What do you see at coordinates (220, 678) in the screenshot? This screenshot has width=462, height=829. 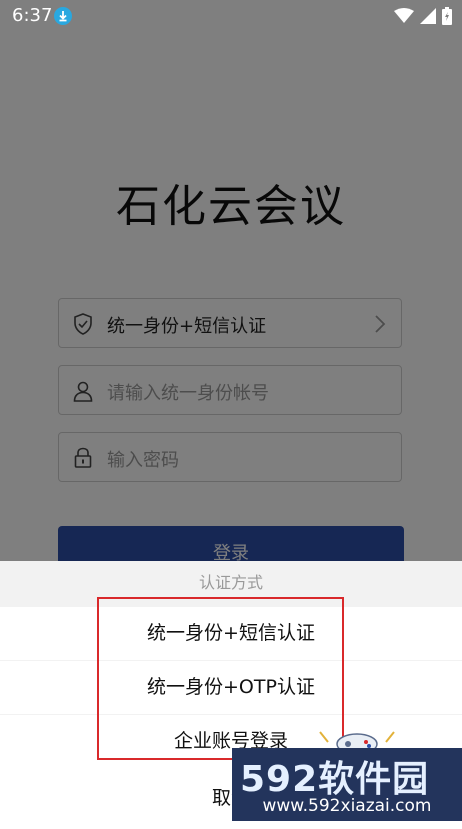 I see `highlight-box` at bounding box center [220, 678].